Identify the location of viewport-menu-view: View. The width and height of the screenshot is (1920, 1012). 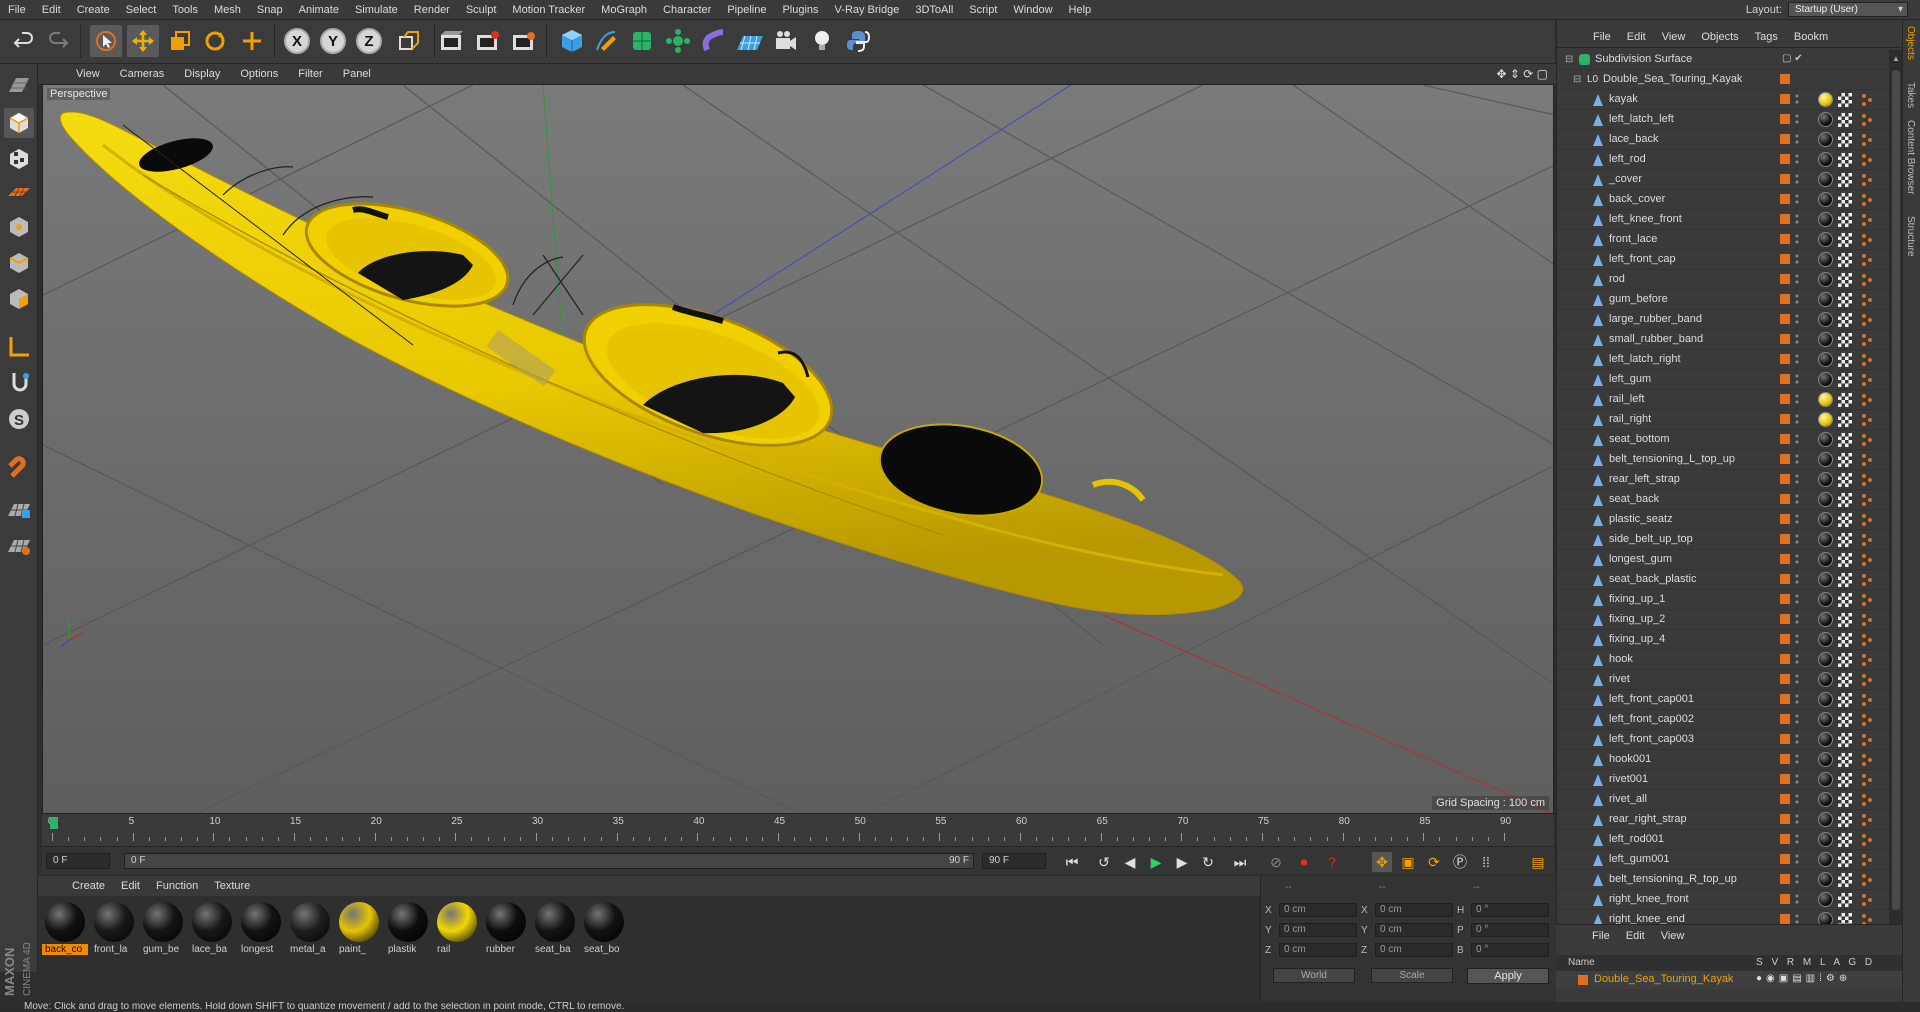
(88, 74).